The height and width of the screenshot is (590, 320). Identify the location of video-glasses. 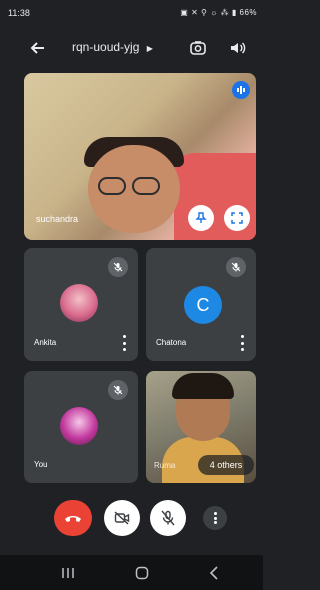
(133, 186).